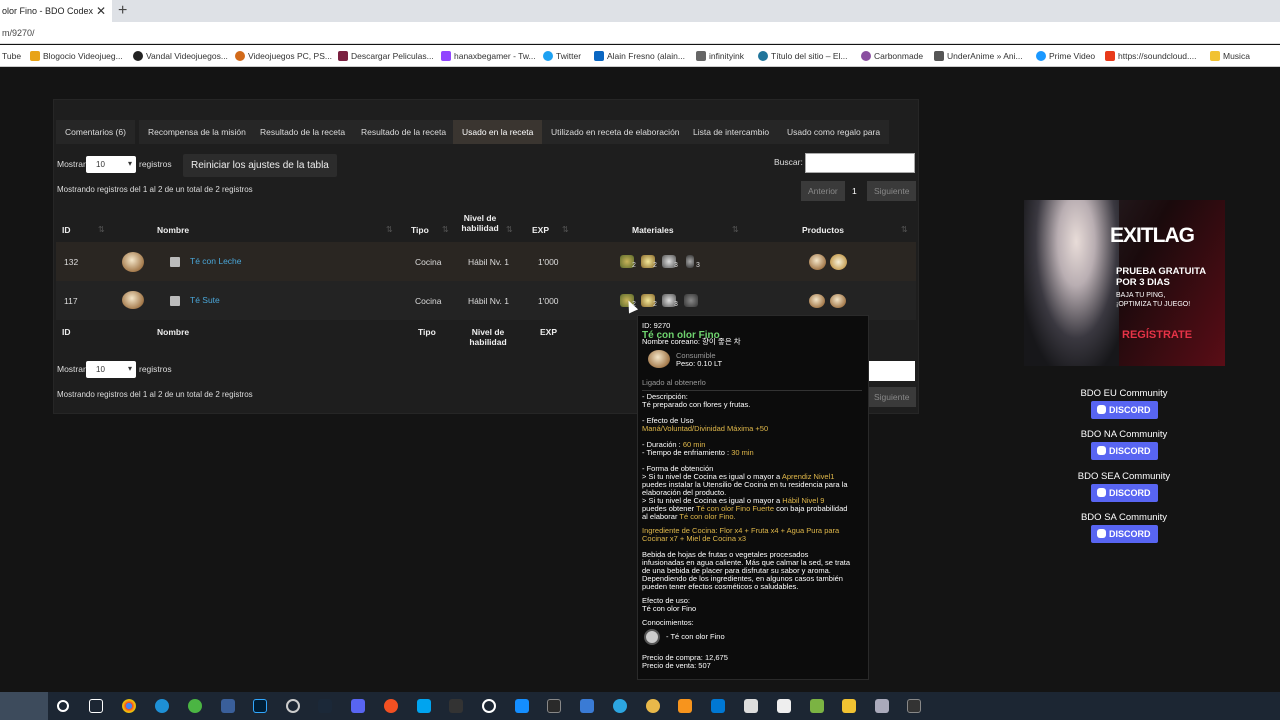 The height and width of the screenshot is (720, 1280). What do you see at coordinates (404, 132) in the screenshot?
I see `tab-recipe-result-2: Resultado de la receta` at bounding box center [404, 132].